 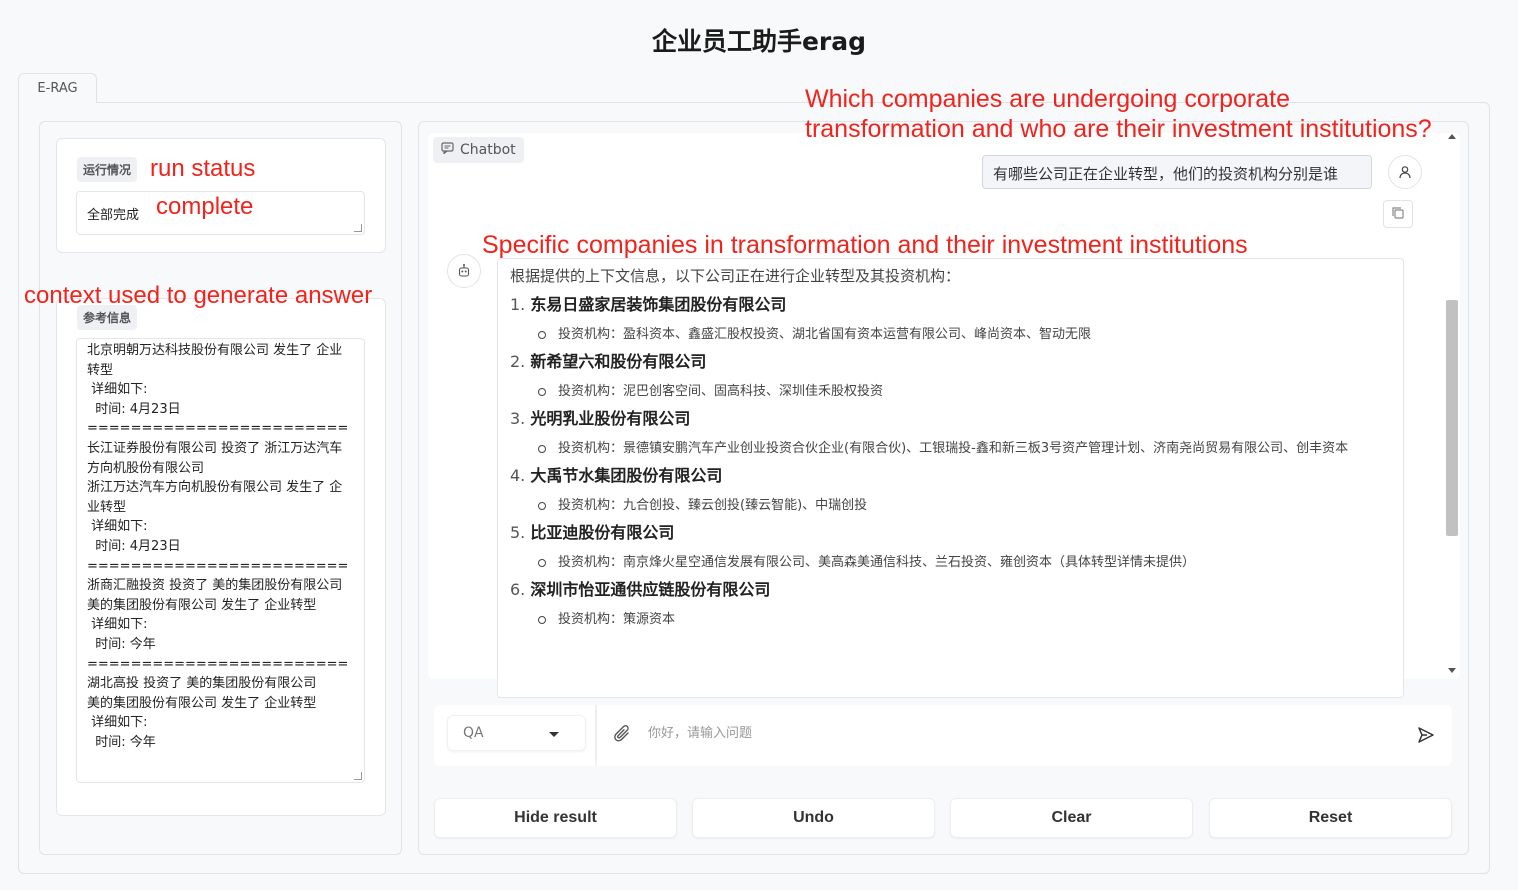 What do you see at coordinates (113, 215) in the screenshot?
I see `run-status-value: 全部完成` at bounding box center [113, 215].